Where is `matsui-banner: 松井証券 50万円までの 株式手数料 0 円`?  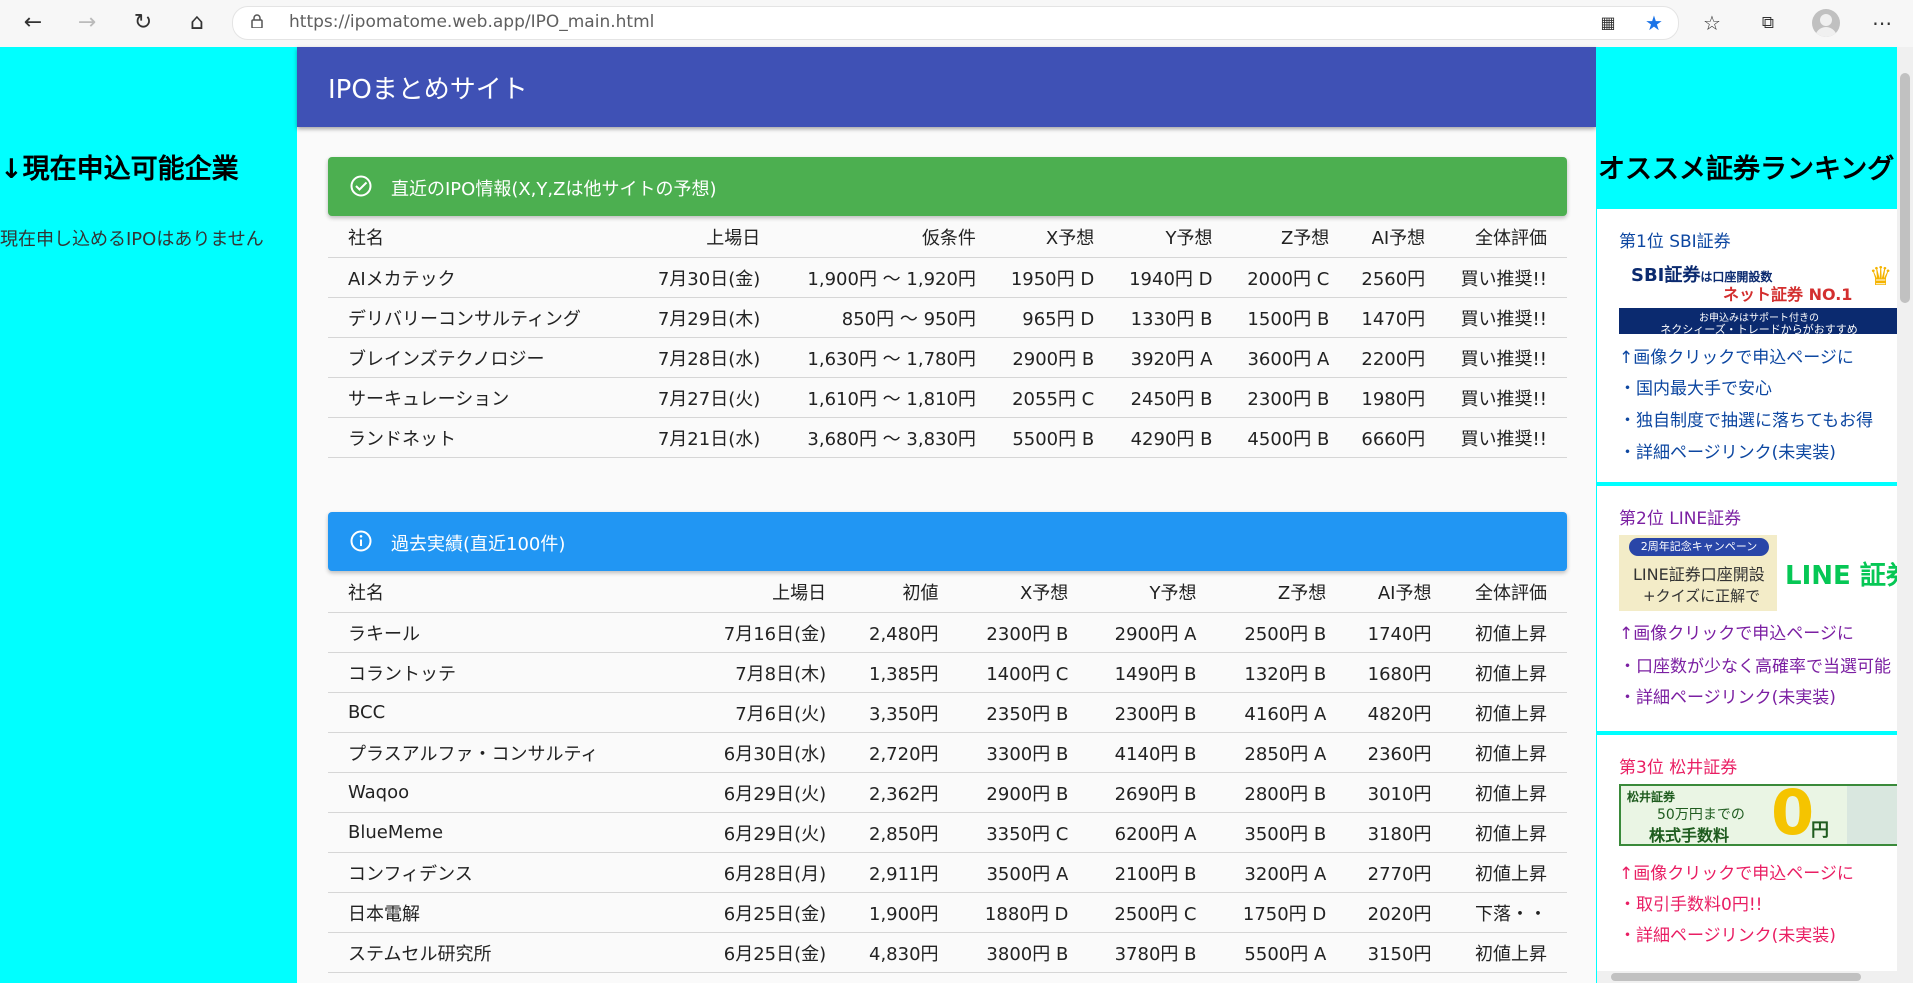
matsui-banner: 松井証券 50万円までの 株式手数料 0 円 is located at coordinates (1758, 815).